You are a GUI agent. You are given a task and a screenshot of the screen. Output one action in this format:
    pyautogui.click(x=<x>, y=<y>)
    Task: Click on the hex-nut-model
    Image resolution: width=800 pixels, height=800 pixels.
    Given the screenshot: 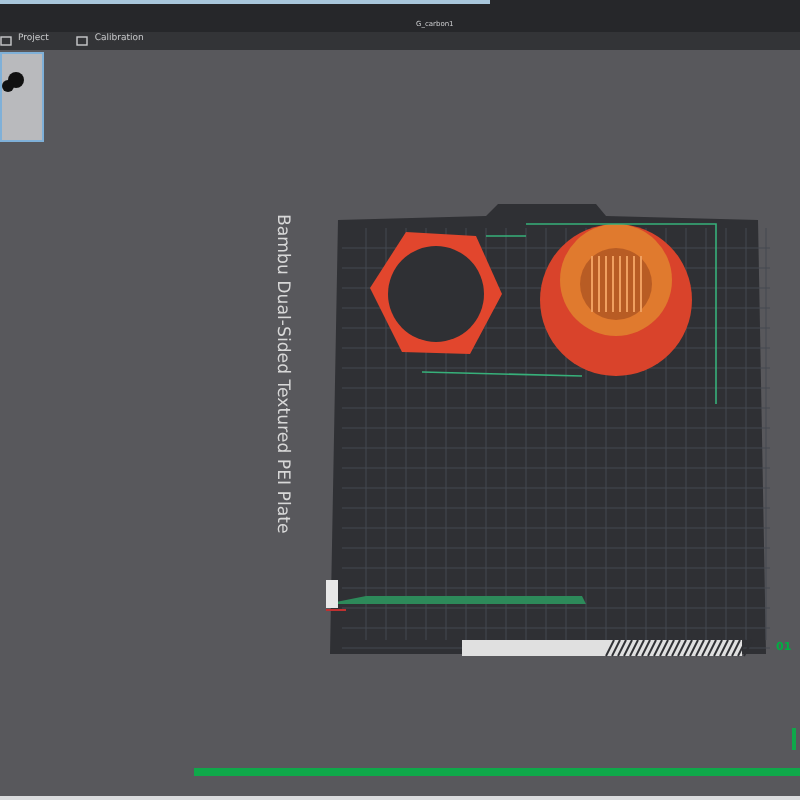 What is the action you would take?
    pyautogui.click(x=436, y=293)
    